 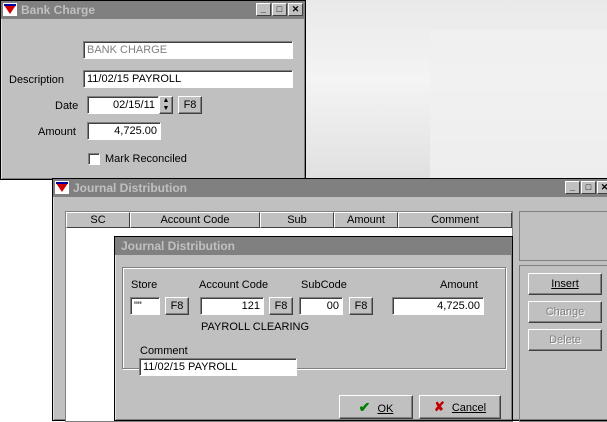 What do you see at coordinates (218, 367) in the screenshot?
I see `comment-input: 11/02/15 PAYROLL` at bounding box center [218, 367].